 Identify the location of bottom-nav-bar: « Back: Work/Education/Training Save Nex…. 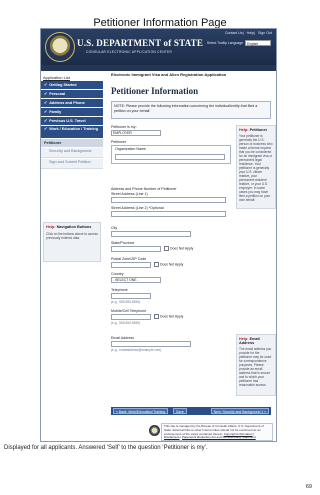
(191, 411).